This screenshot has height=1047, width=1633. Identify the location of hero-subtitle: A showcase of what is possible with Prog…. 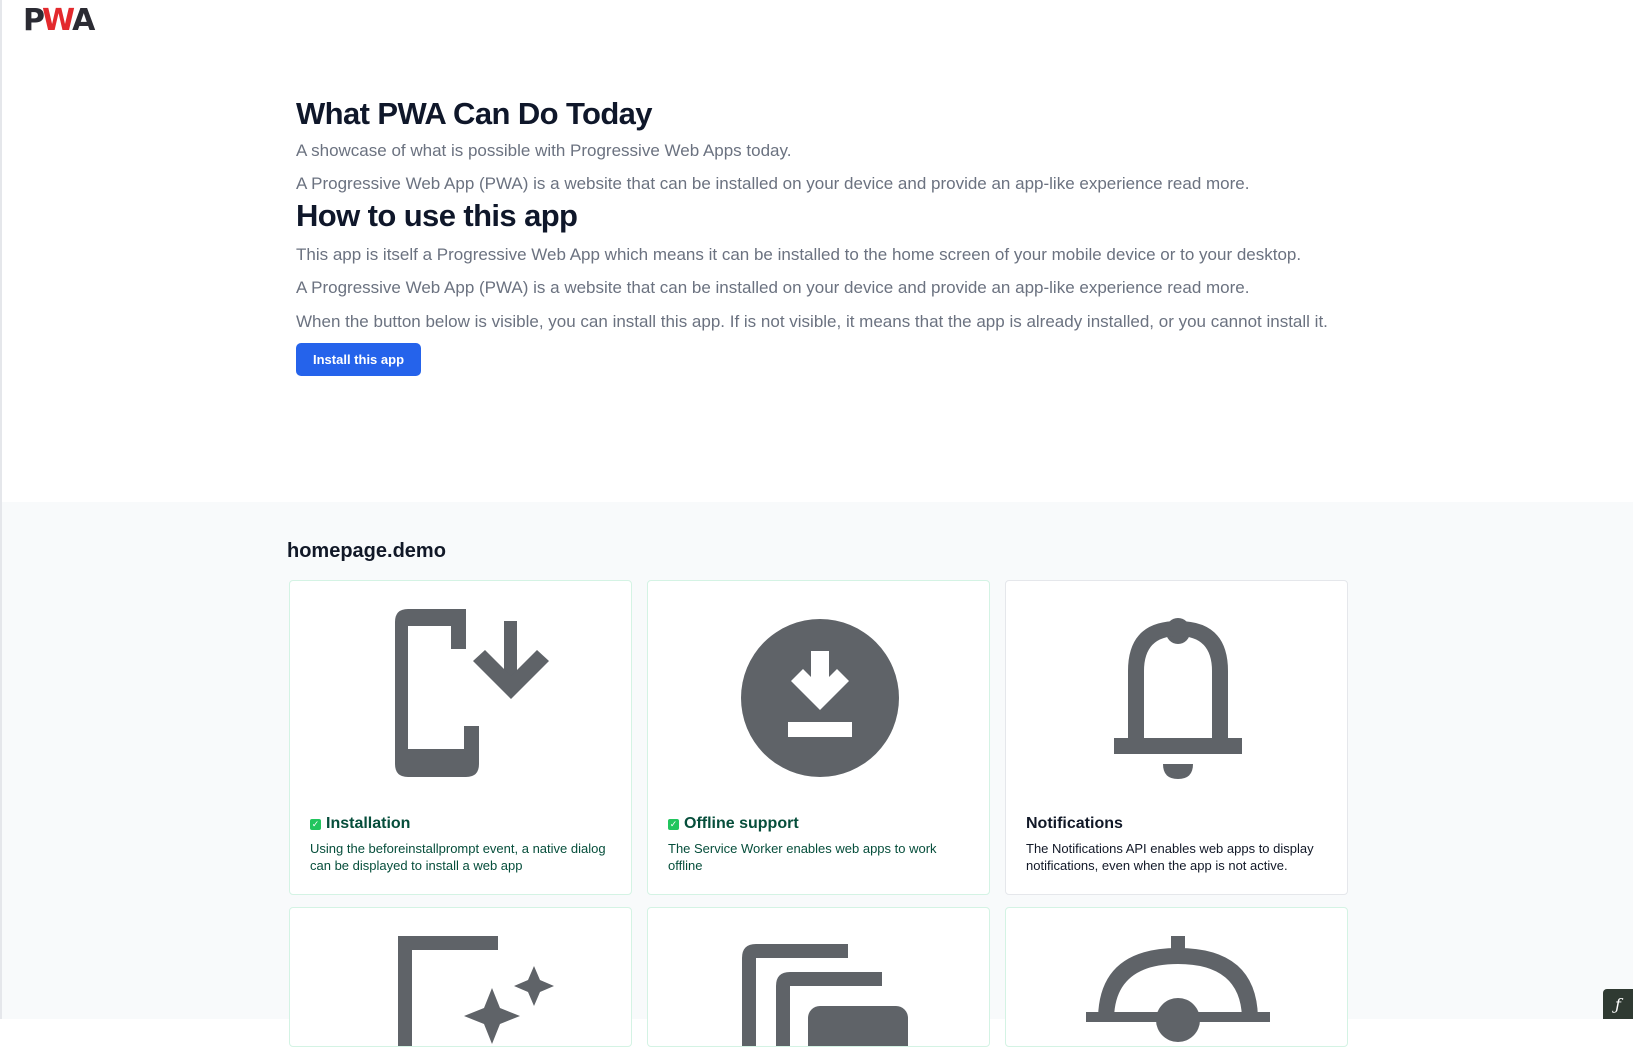
(544, 150).